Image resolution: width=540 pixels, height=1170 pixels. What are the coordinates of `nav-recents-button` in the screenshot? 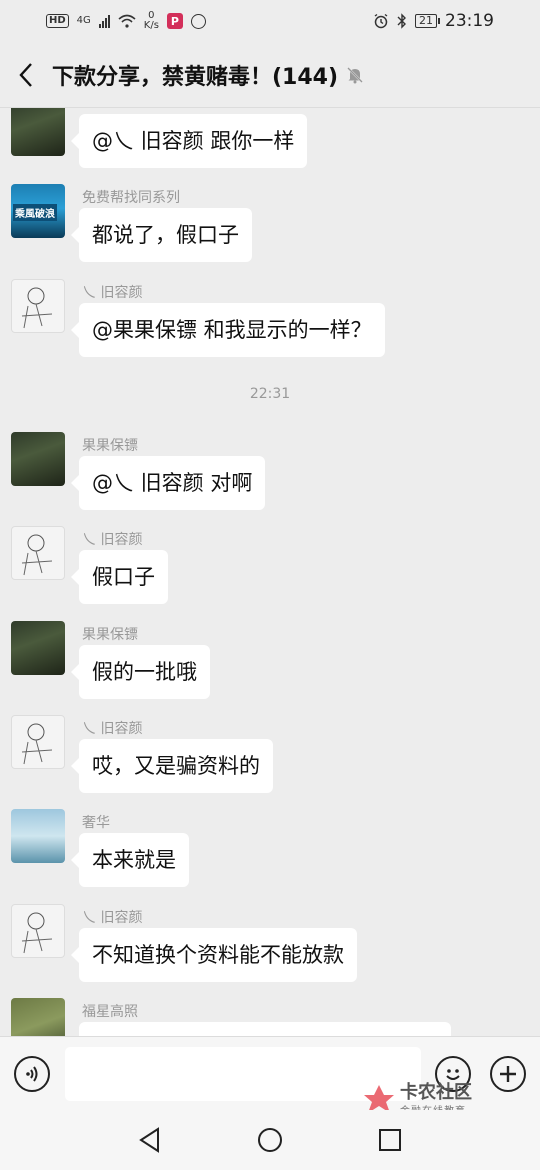 It's located at (390, 1140).